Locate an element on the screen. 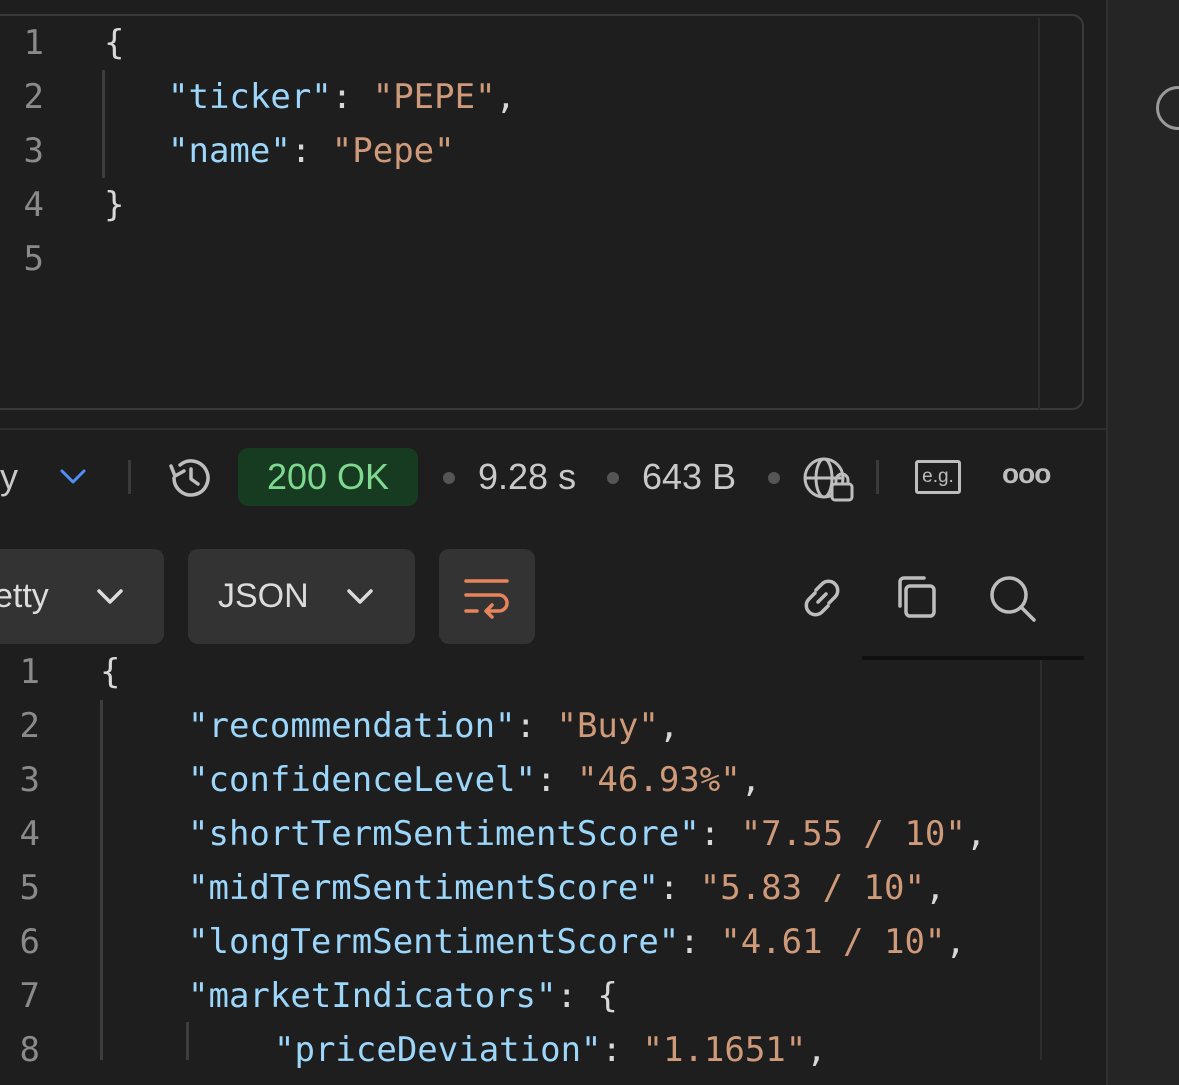  json-key: "priceDeviation" is located at coordinates (438, 1050).